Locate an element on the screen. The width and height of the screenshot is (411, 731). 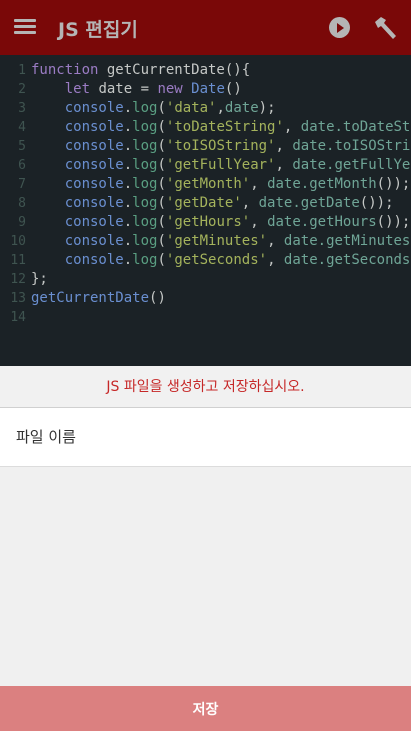
line-number: 8 is located at coordinates (22, 203).